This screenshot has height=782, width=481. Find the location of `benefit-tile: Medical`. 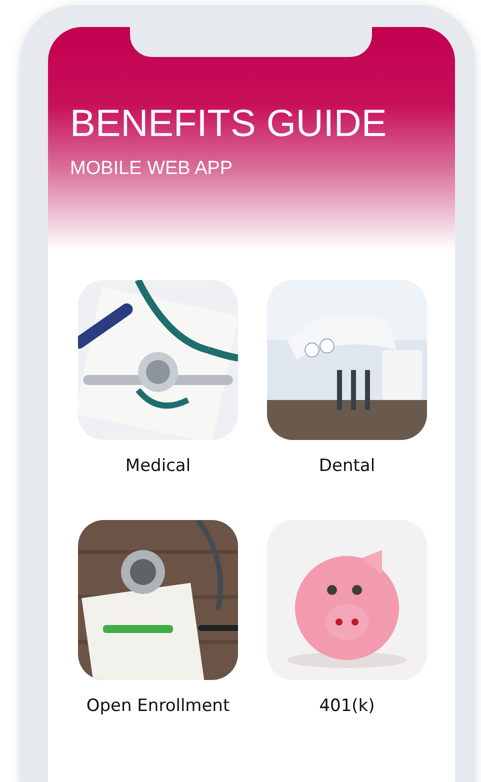

benefit-tile: Medical is located at coordinates (158, 378).